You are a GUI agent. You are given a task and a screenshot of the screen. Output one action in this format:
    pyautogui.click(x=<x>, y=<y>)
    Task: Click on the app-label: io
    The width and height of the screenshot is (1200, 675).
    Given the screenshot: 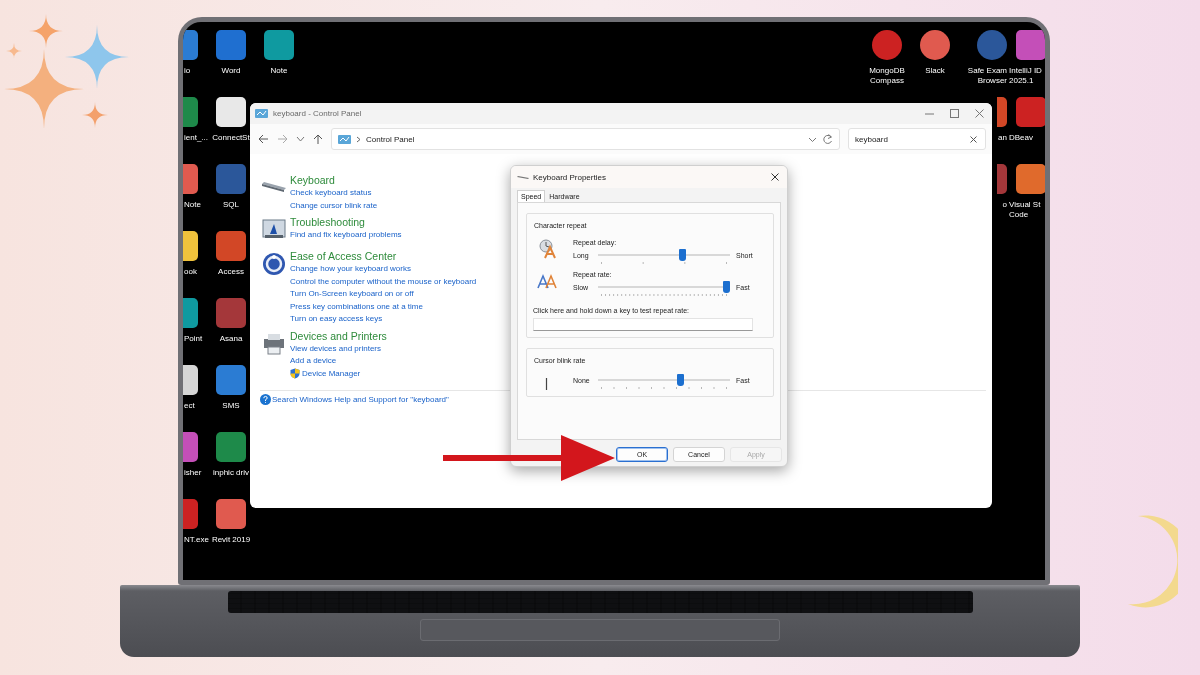 What is the action you would take?
    pyautogui.click(x=187, y=71)
    